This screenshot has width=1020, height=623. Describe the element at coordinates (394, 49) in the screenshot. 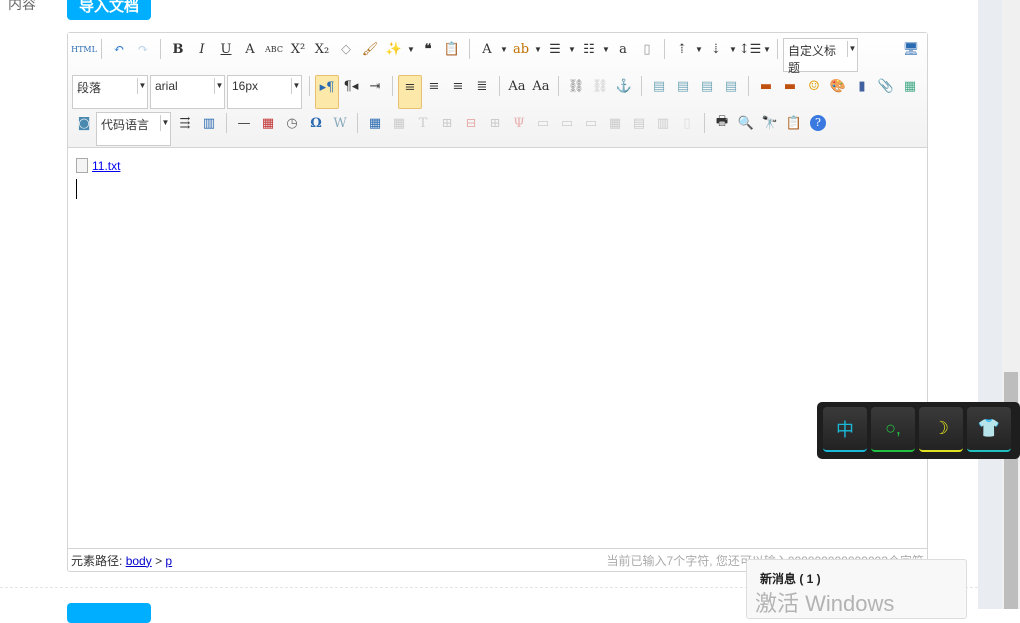

I see `magic-button: ✨` at that location.